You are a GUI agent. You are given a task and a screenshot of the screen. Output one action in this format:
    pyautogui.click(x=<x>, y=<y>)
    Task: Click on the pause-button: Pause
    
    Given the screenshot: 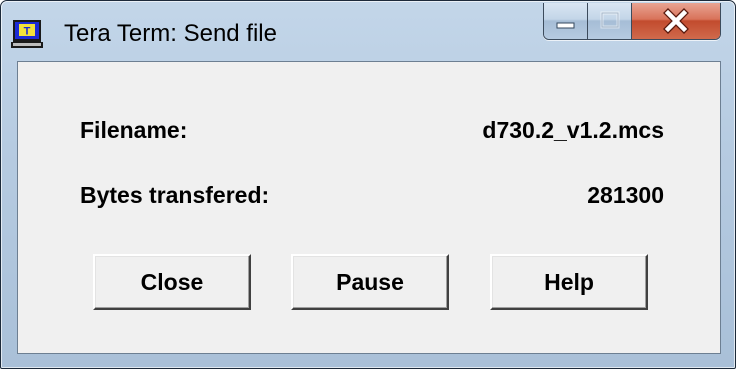 What is the action you would take?
    pyautogui.click(x=370, y=282)
    